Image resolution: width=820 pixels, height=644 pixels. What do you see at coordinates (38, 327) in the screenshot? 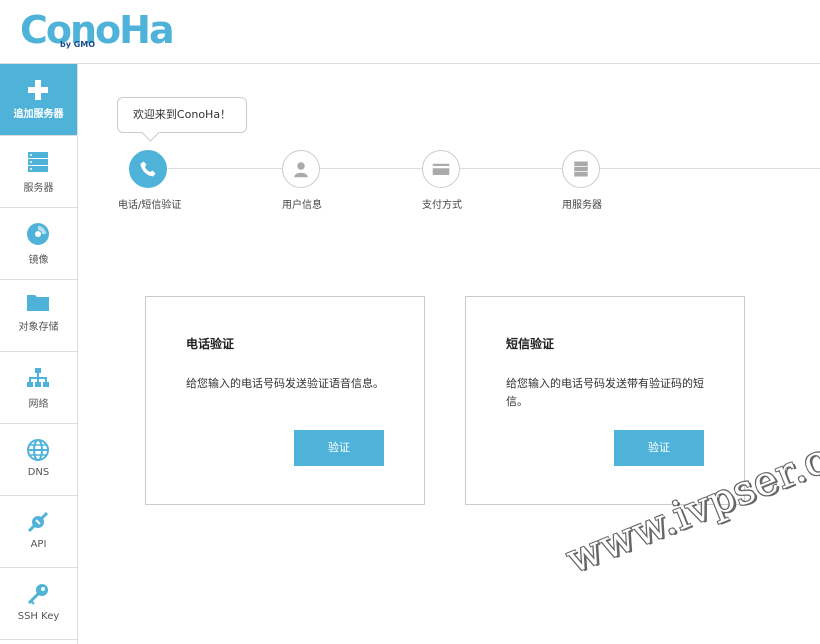
I see `sidebar-item-label: 对象存储` at bounding box center [38, 327].